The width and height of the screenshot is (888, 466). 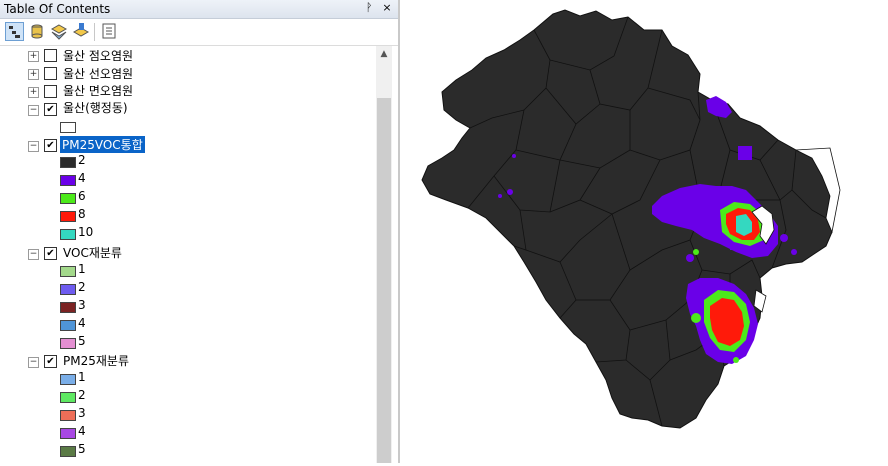 I want to click on options-icon, so click(x=109, y=31).